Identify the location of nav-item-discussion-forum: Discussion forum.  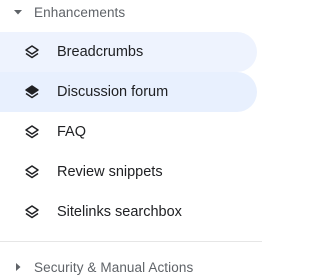
(128, 92).